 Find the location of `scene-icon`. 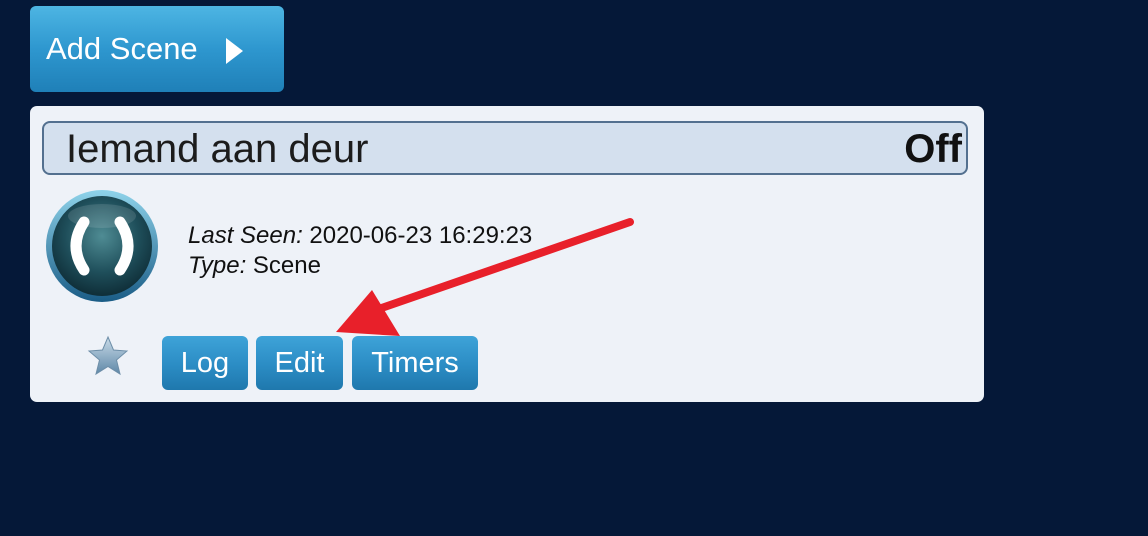

scene-icon is located at coordinates (102, 246).